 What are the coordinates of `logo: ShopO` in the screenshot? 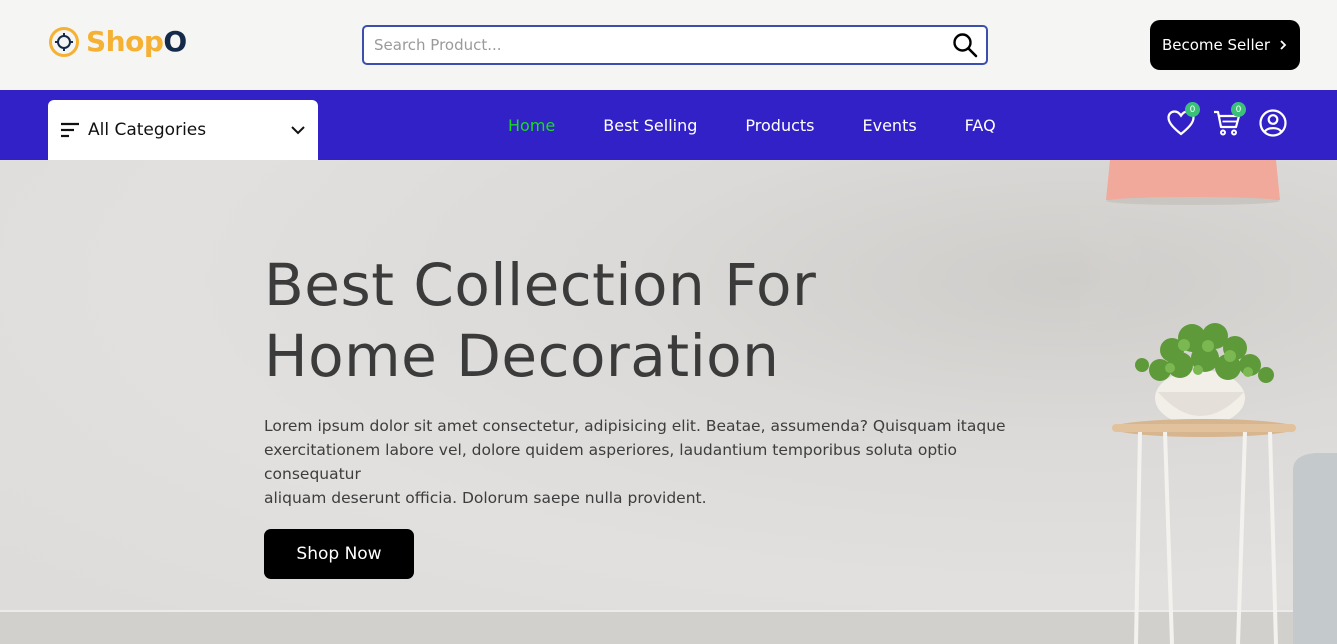 It's located at (117, 42).